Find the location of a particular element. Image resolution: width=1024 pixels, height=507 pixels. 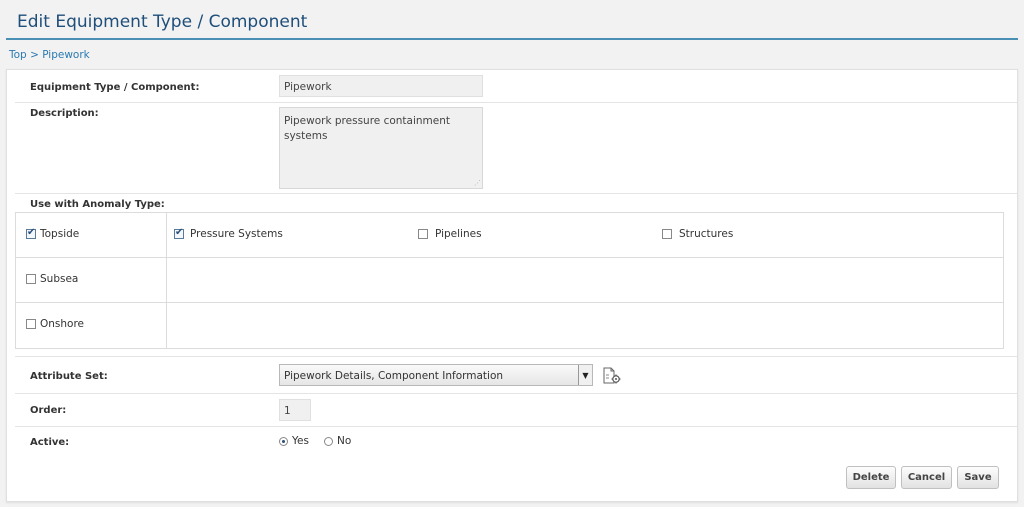

anomaly-type-label: Use with Anomaly Type: is located at coordinates (97, 204).